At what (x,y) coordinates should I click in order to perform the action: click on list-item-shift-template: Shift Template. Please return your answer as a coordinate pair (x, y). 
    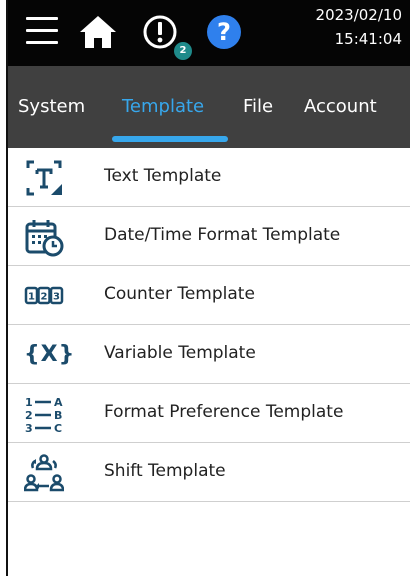
    Looking at the image, I should click on (209, 472).